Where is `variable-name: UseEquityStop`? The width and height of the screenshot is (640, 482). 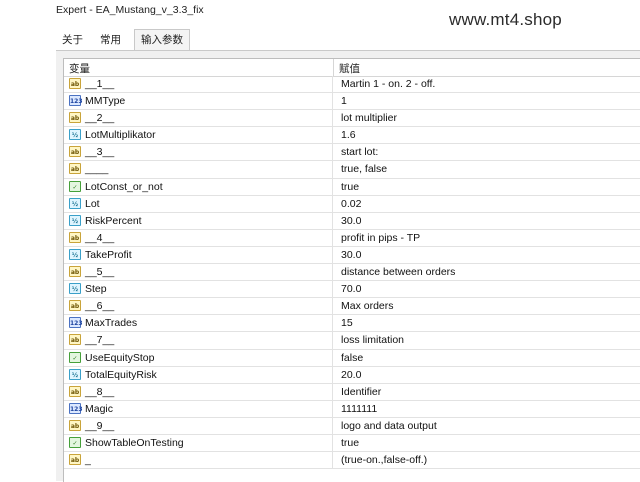
variable-name: UseEquityStop is located at coordinates (120, 357).